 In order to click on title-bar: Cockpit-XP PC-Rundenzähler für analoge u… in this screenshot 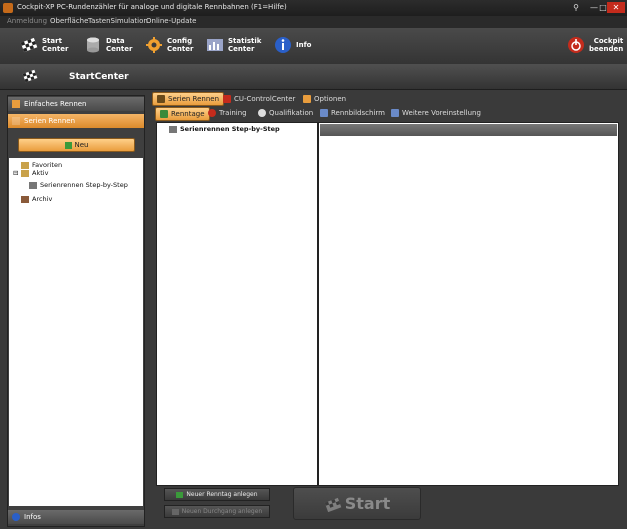, I will do `click(313, 8)`.